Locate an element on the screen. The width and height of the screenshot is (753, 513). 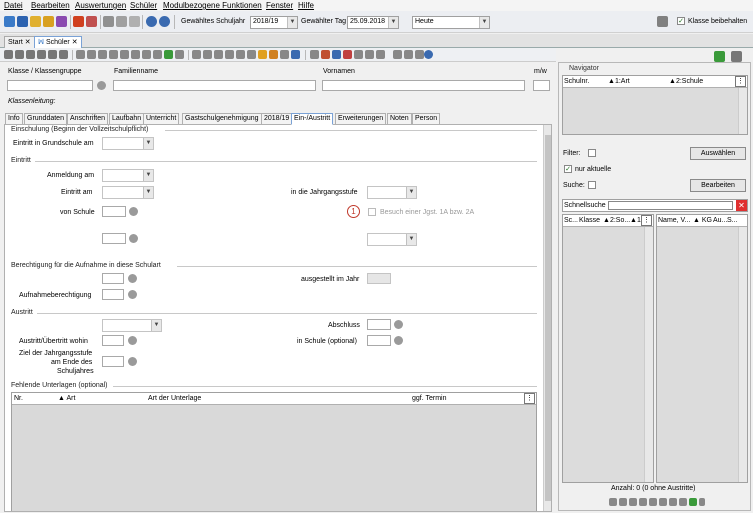
tab-schueler: ꟽ Schüler ✕ is located at coordinates (58, 42).